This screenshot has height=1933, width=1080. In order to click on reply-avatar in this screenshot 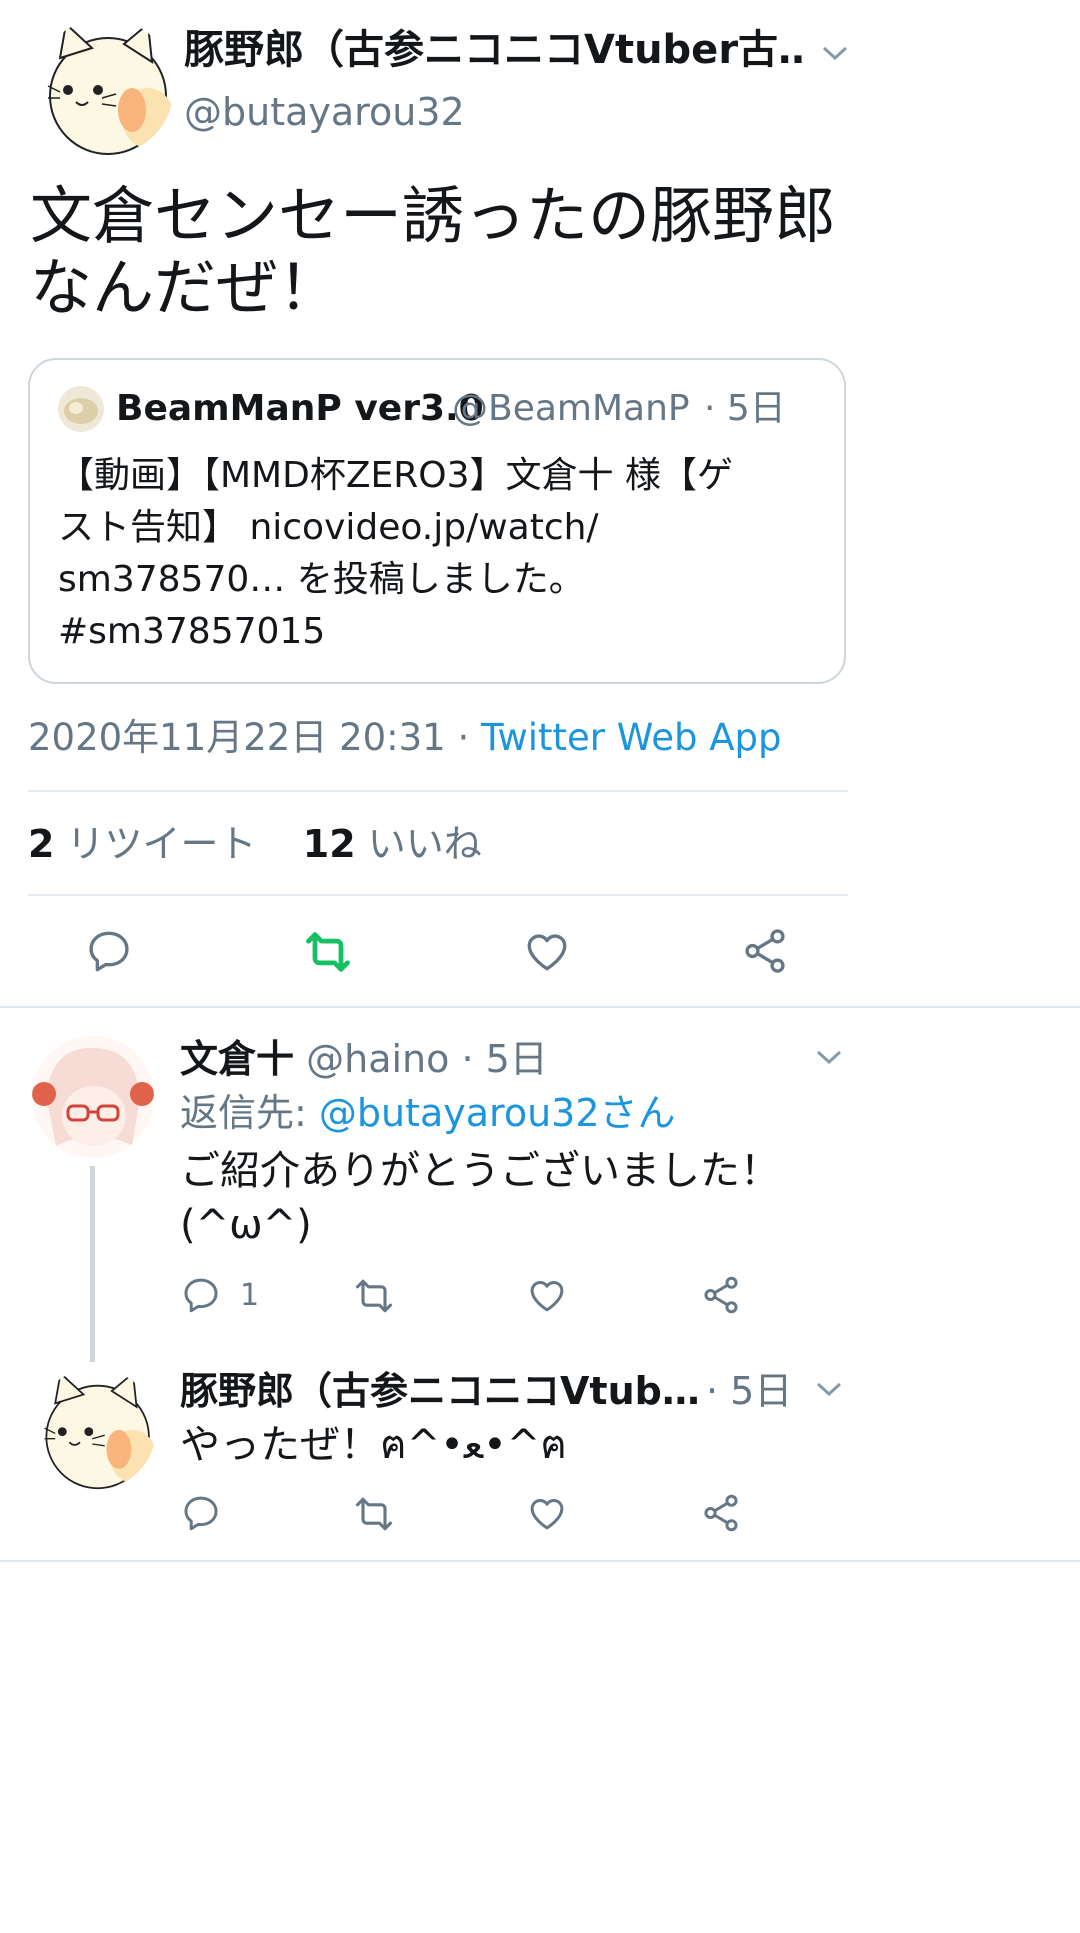, I will do `click(93, 1097)`.